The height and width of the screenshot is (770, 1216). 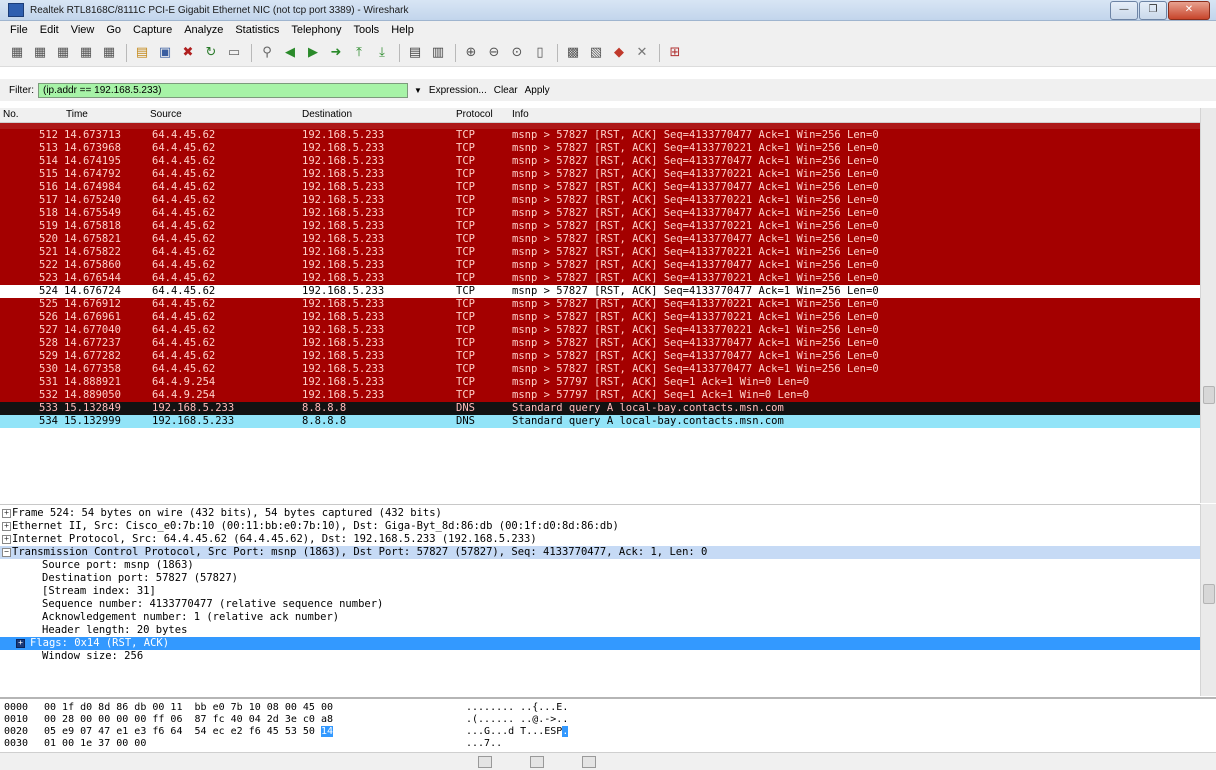 What do you see at coordinates (471, 53) in the screenshot?
I see `zoom-in-icon: ⊕` at bounding box center [471, 53].